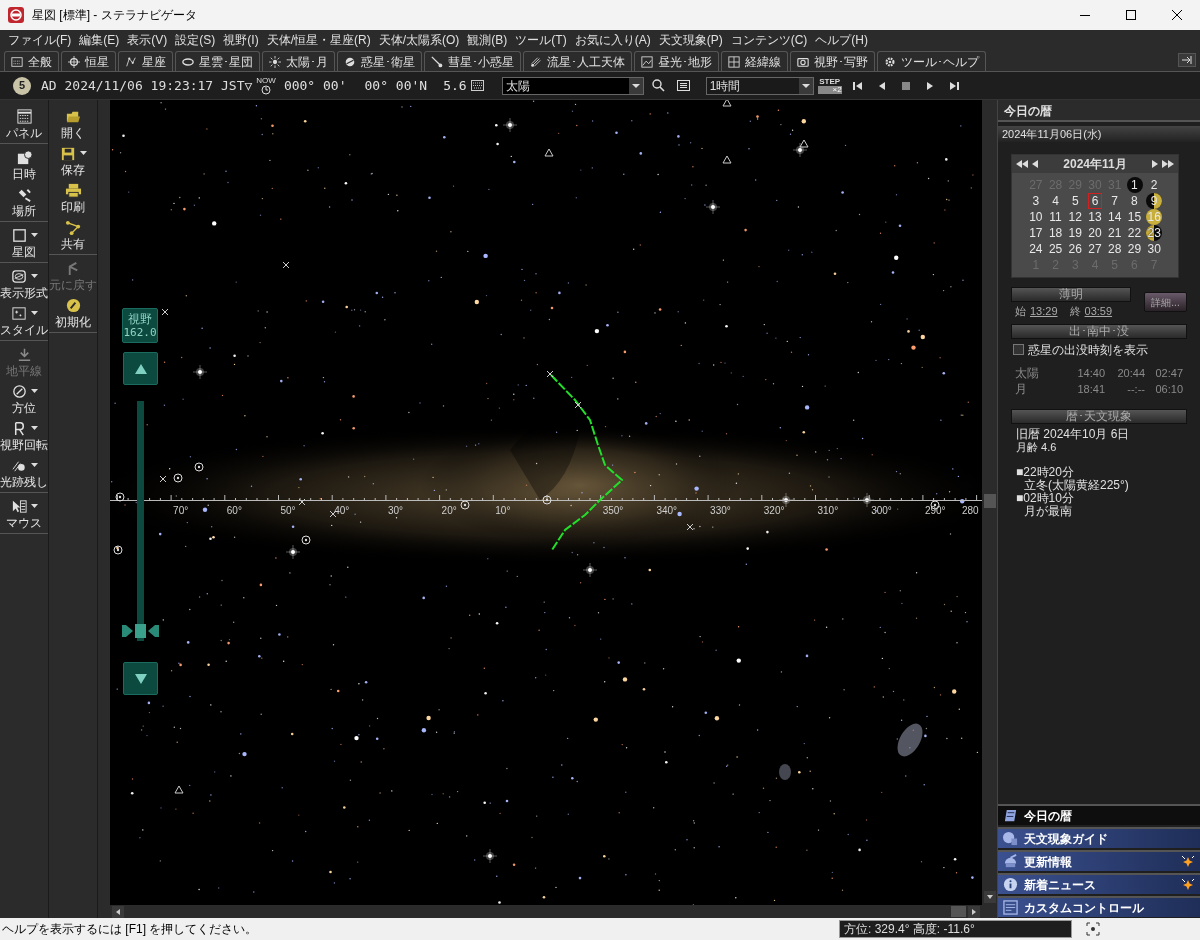 This screenshot has height=940, width=1200. What do you see at coordinates (1099, 883) in the screenshot?
I see `panel-nav-item: 新着ニュース` at bounding box center [1099, 883].